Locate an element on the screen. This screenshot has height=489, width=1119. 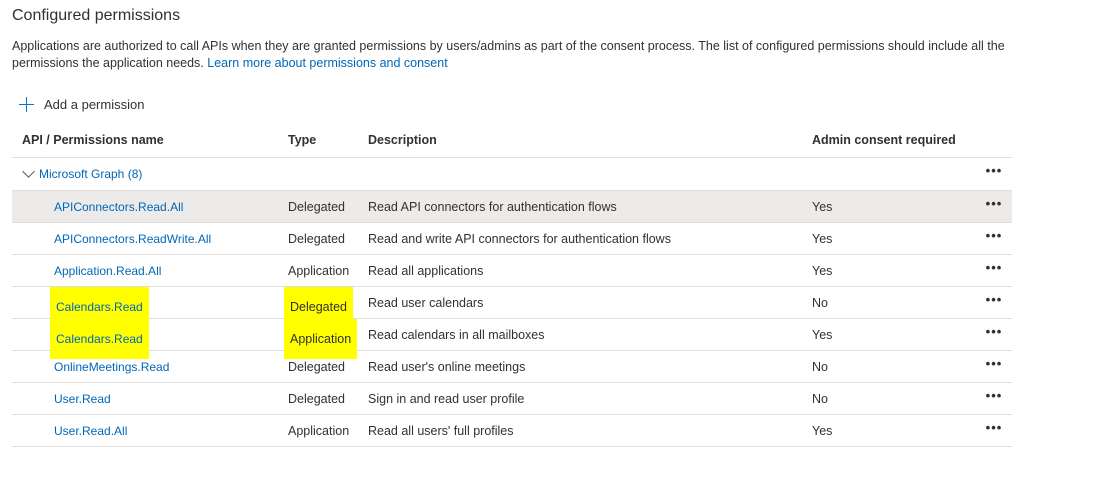
permission-description: Read user's online meetings is located at coordinates (447, 367).